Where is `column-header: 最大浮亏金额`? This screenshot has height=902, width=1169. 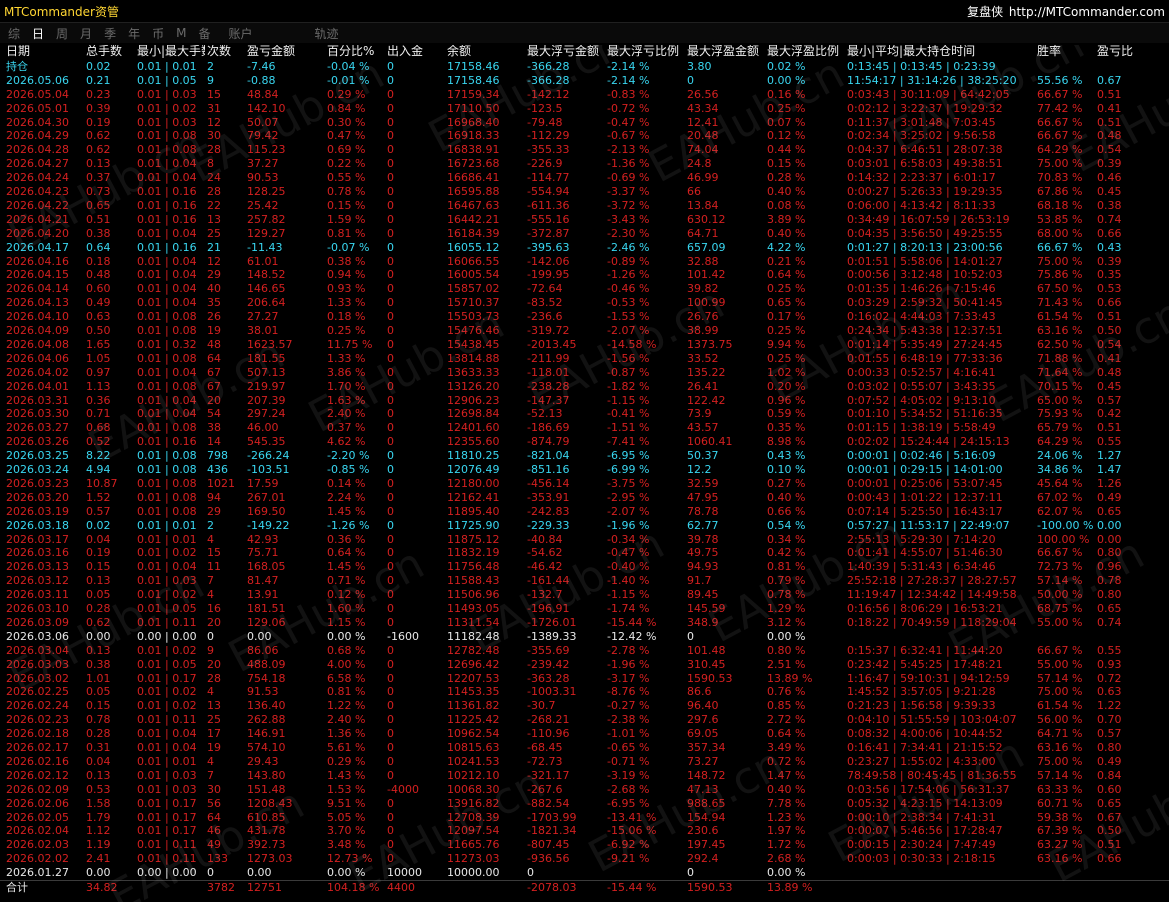 column-header: 最大浮亏金额 is located at coordinates (567, 52).